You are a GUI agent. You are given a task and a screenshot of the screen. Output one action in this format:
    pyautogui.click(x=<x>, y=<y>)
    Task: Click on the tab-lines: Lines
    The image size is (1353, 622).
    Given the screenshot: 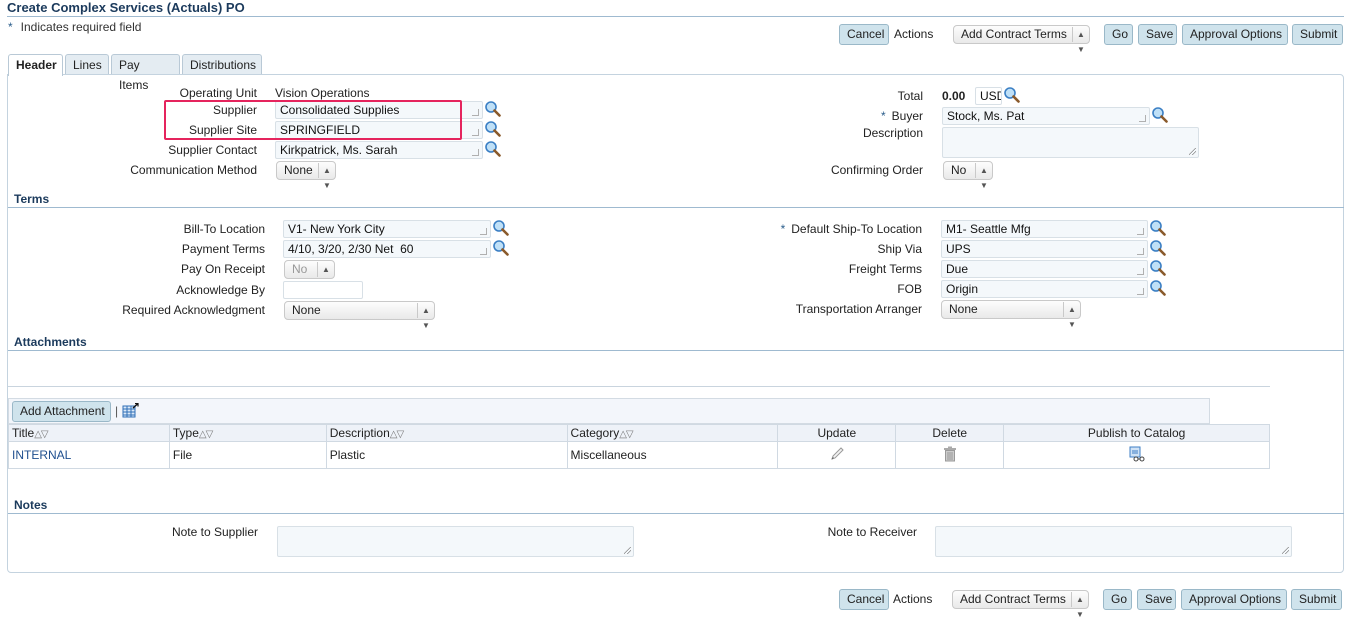 What is the action you would take?
    pyautogui.click(x=87, y=64)
    